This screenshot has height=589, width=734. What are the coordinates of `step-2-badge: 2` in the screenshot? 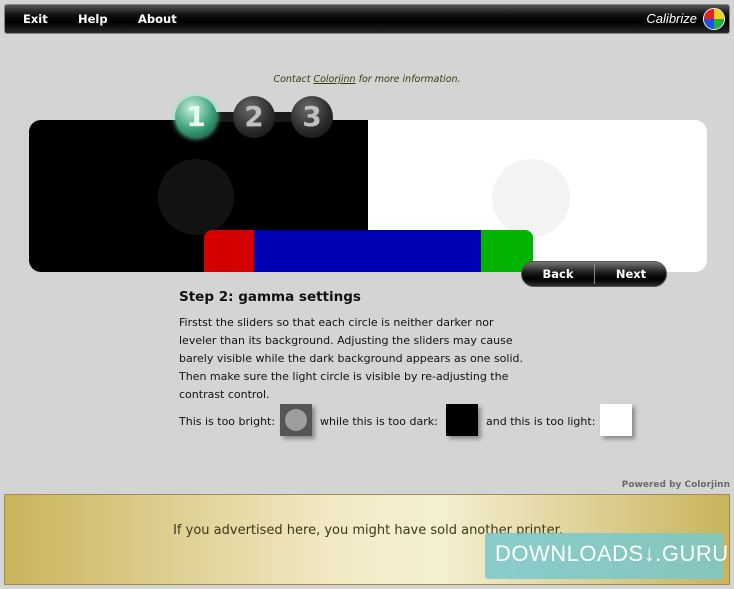 It's located at (254, 117).